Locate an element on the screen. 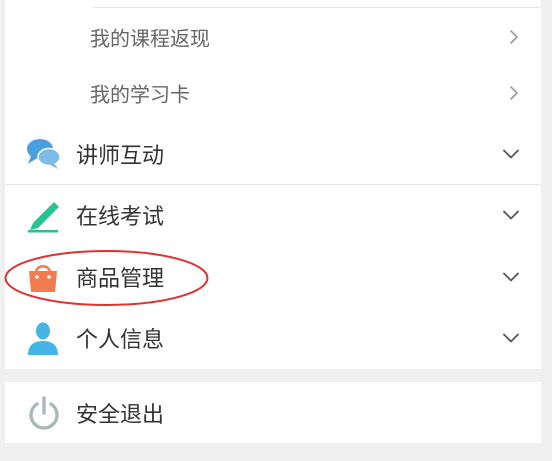 Image resolution: width=552 pixels, height=461 pixels. menu-item-course-cashback: 我的课程返现 is located at coordinates (273, 37).